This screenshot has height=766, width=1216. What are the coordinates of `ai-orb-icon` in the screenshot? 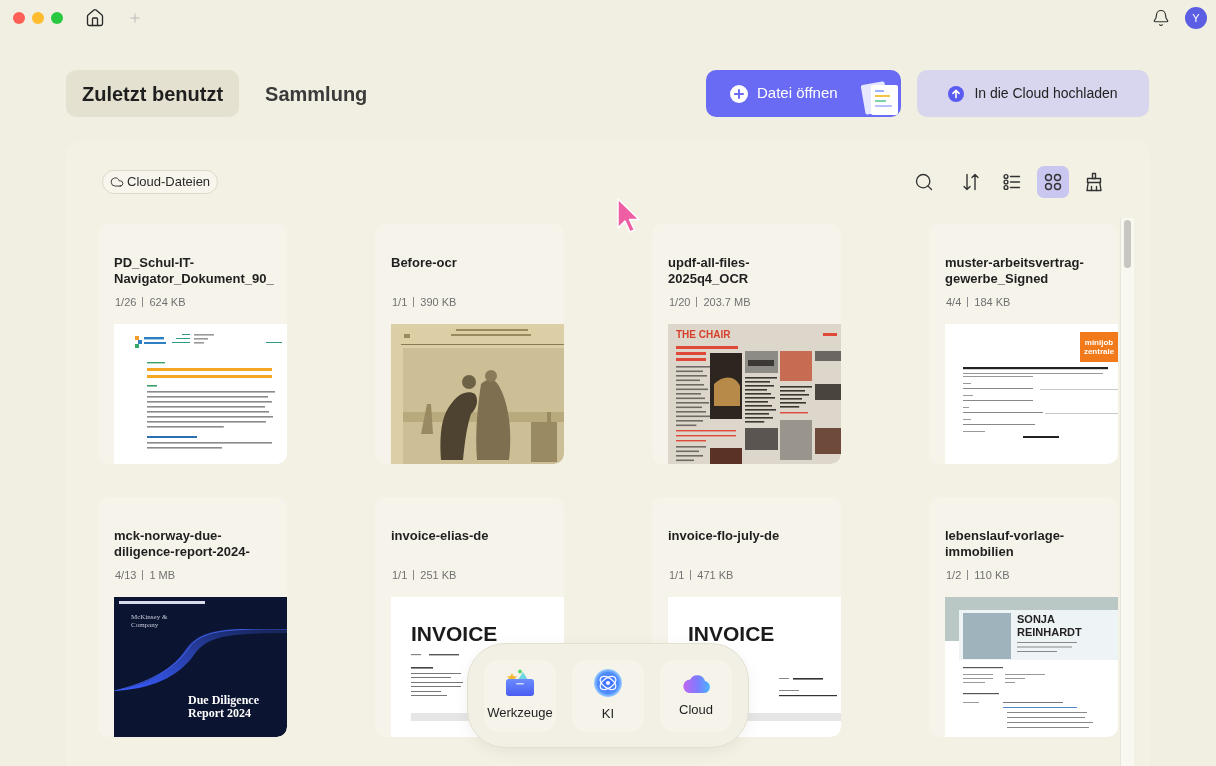 It's located at (608, 682).